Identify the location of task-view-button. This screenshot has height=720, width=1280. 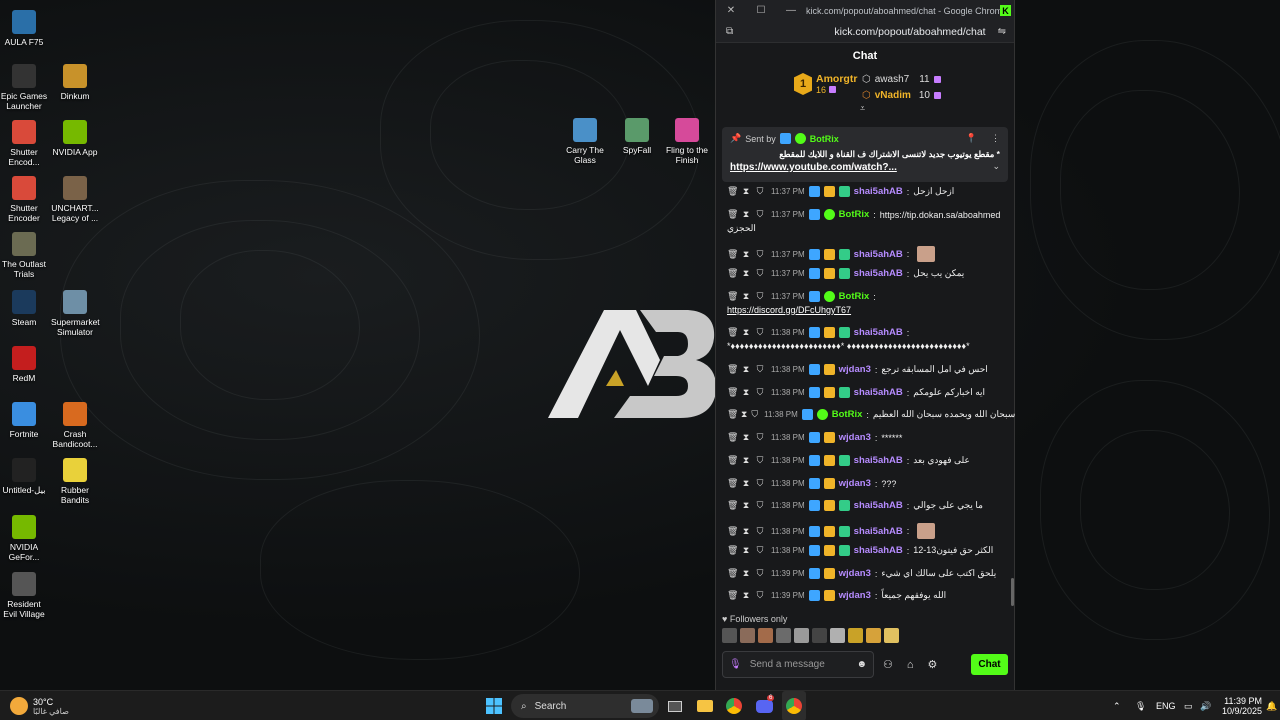
(675, 705).